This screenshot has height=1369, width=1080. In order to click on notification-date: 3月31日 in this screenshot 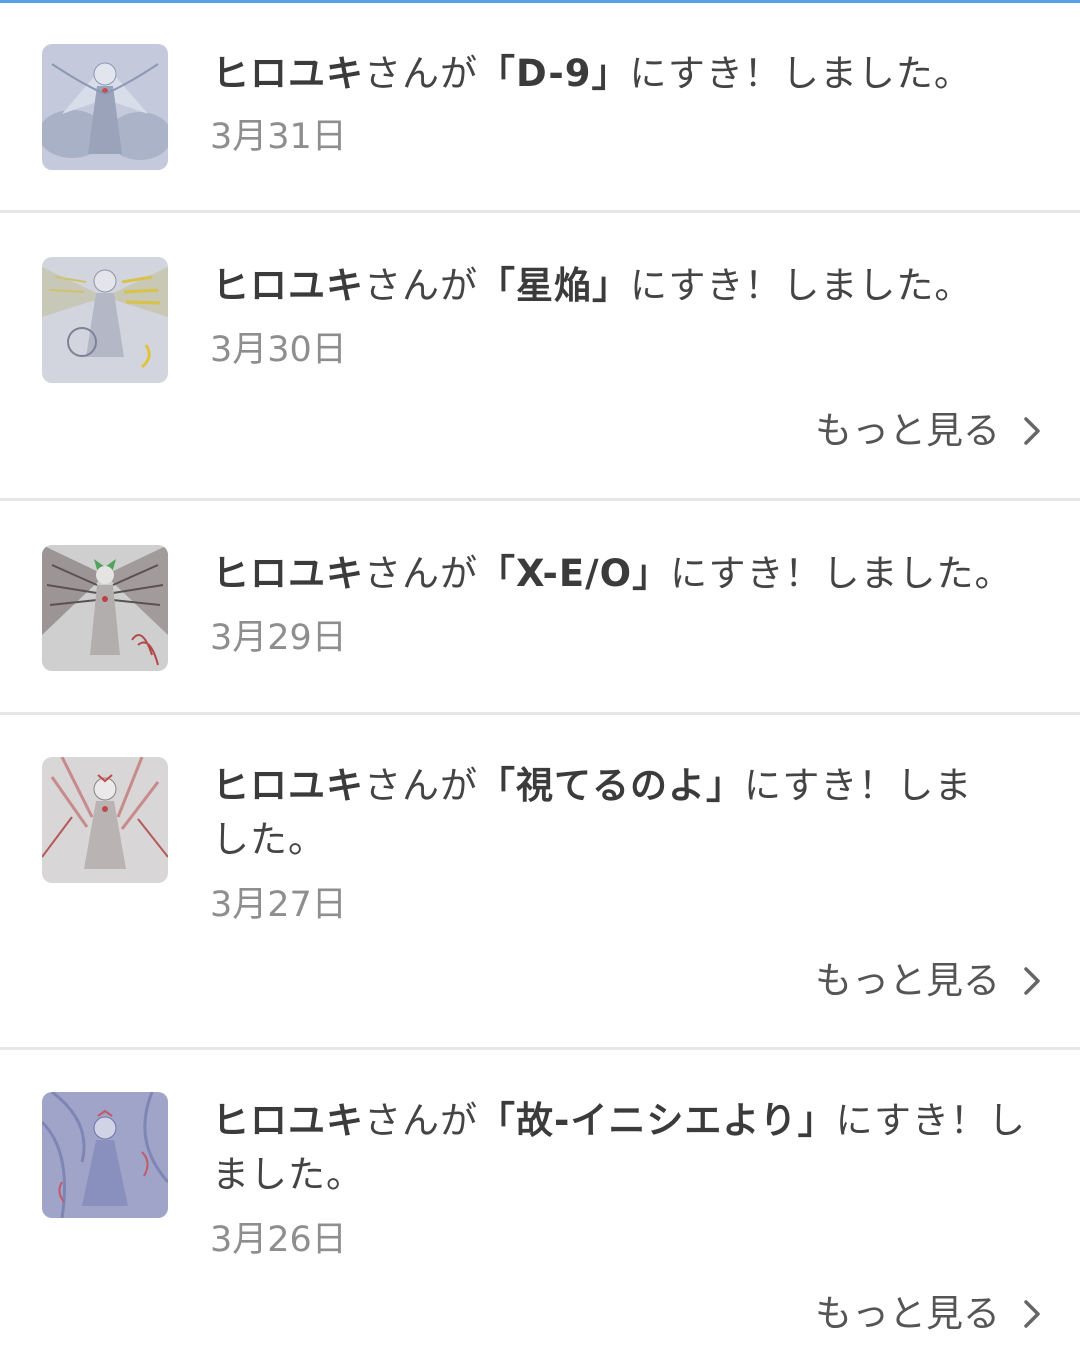, I will do `click(278, 137)`.